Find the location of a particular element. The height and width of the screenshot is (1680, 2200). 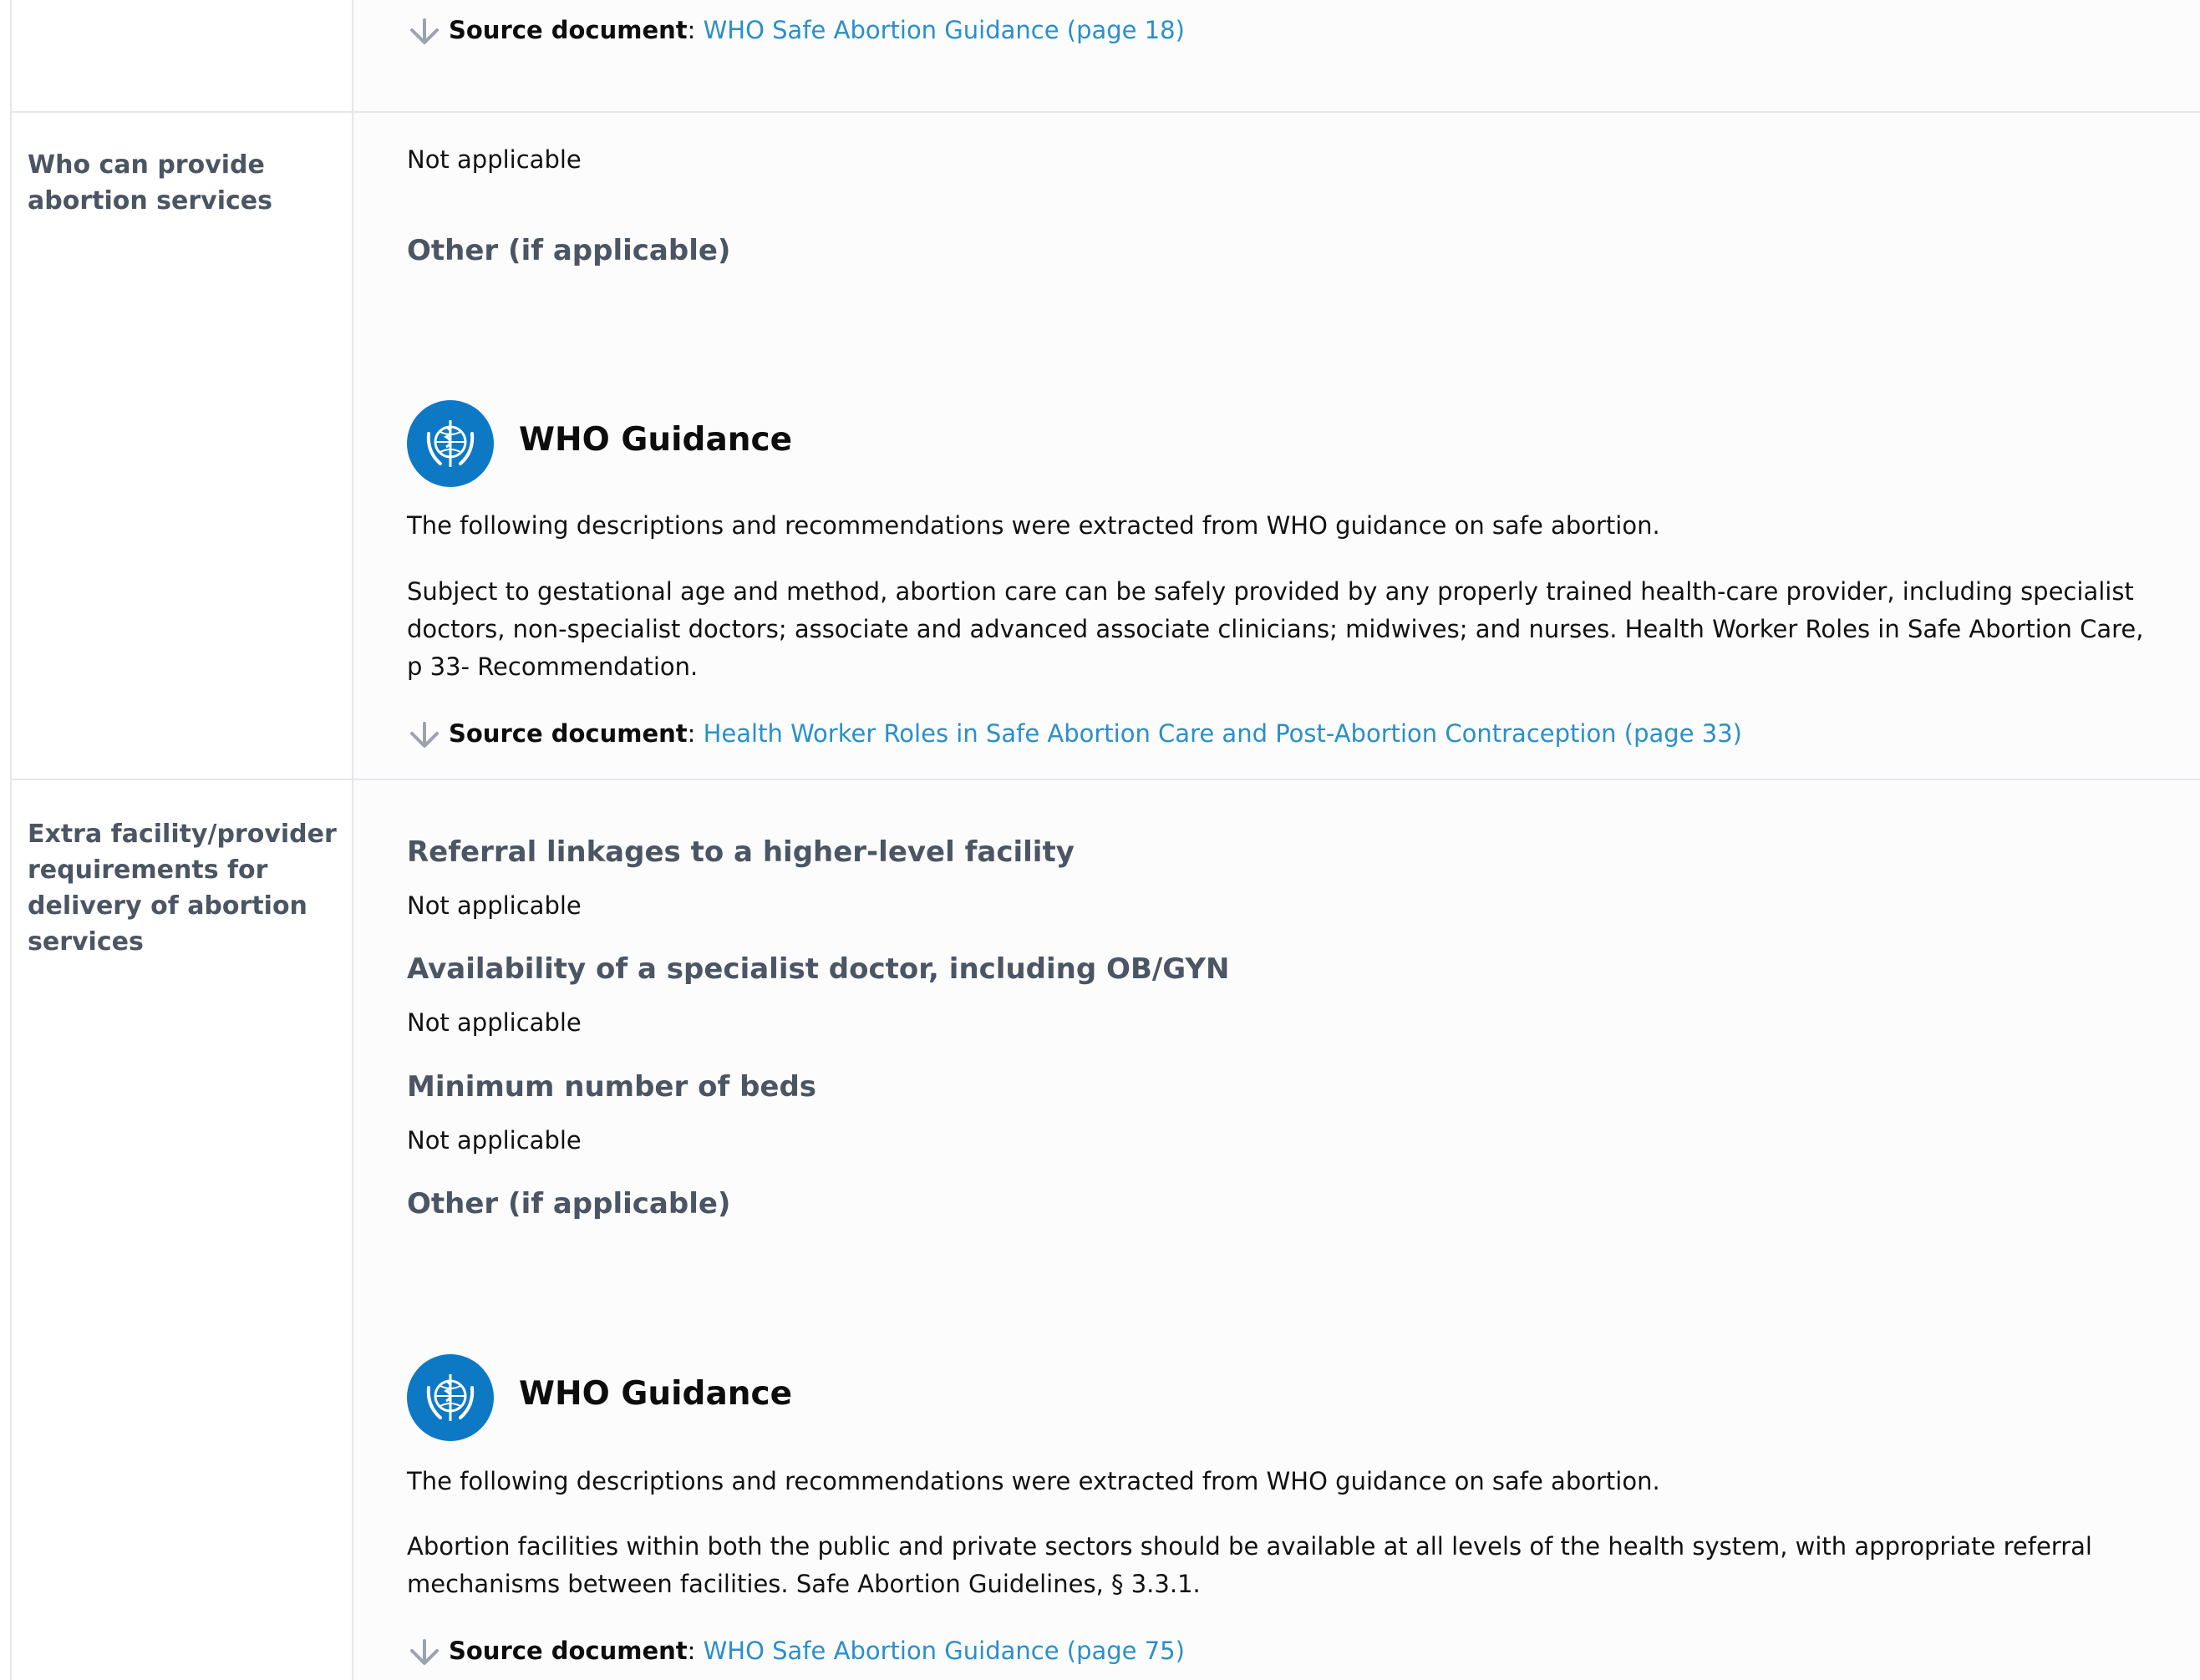

row1-value: Not applicable is located at coordinates (494, 159).